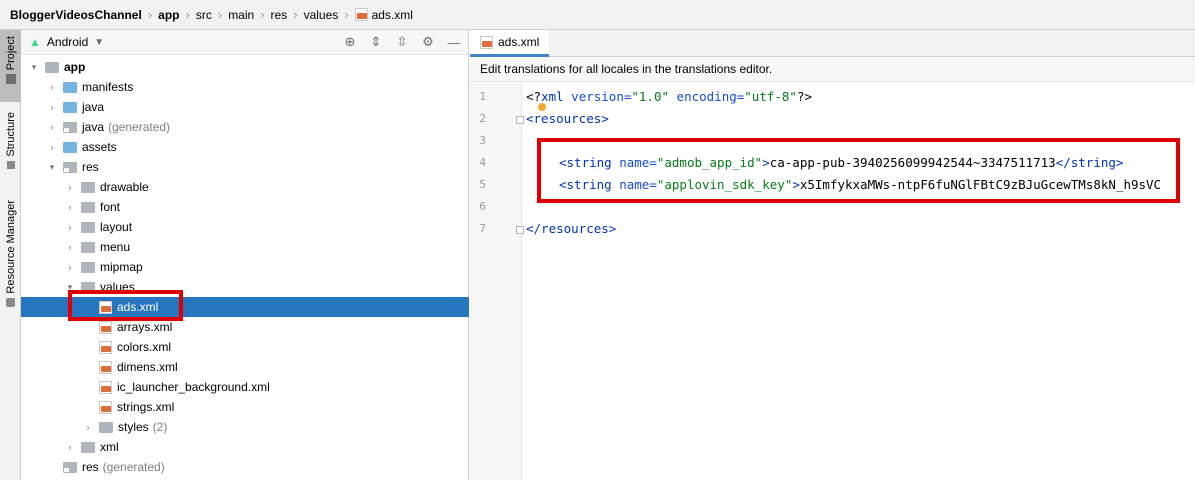 Image resolution: width=1195 pixels, height=480 pixels. What do you see at coordinates (108, 87) in the screenshot?
I see `tree-item-label: manifests` at bounding box center [108, 87].